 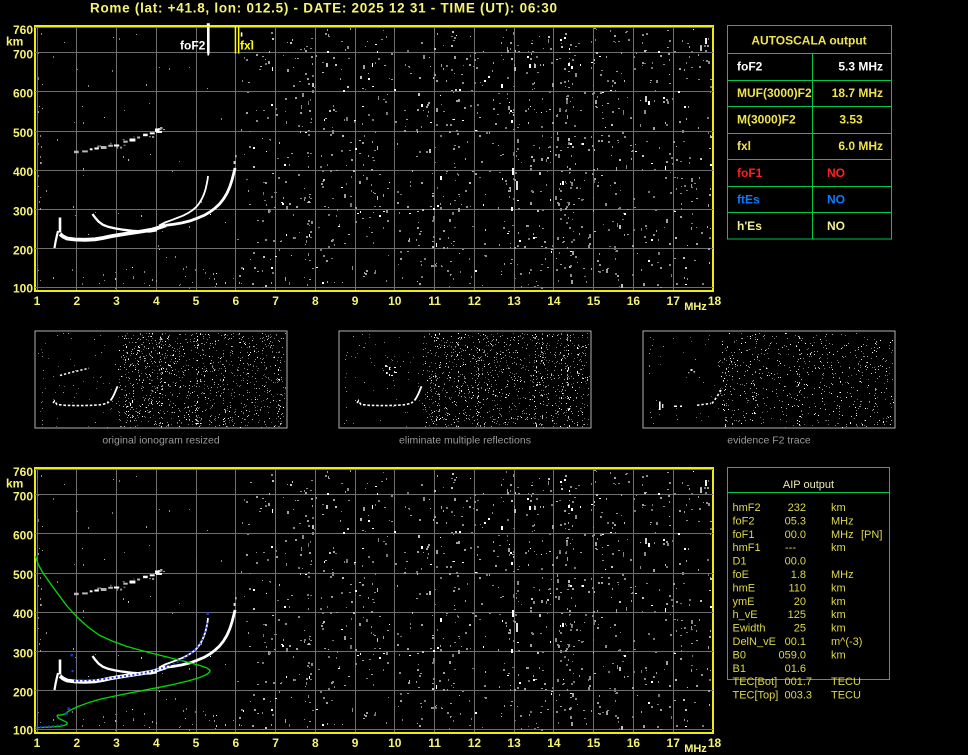 What do you see at coordinates (860, 67) in the screenshot?
I see `svg-text: 5.3 MHz` at bounding box center [860, 67].